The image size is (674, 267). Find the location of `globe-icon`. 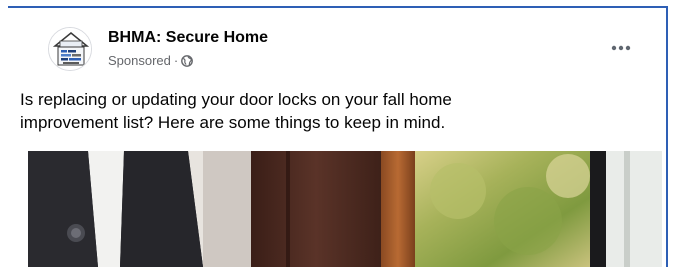

globe-icon is located at coordinates (187, 60).